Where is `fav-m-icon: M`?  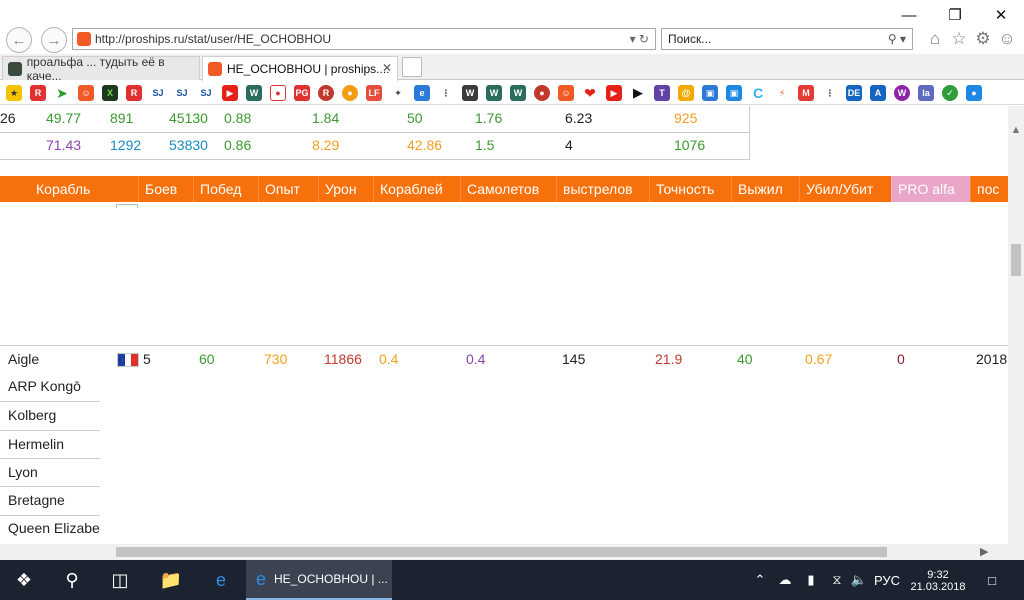
fav-m-icon: M is located at coordinates (806, 93).